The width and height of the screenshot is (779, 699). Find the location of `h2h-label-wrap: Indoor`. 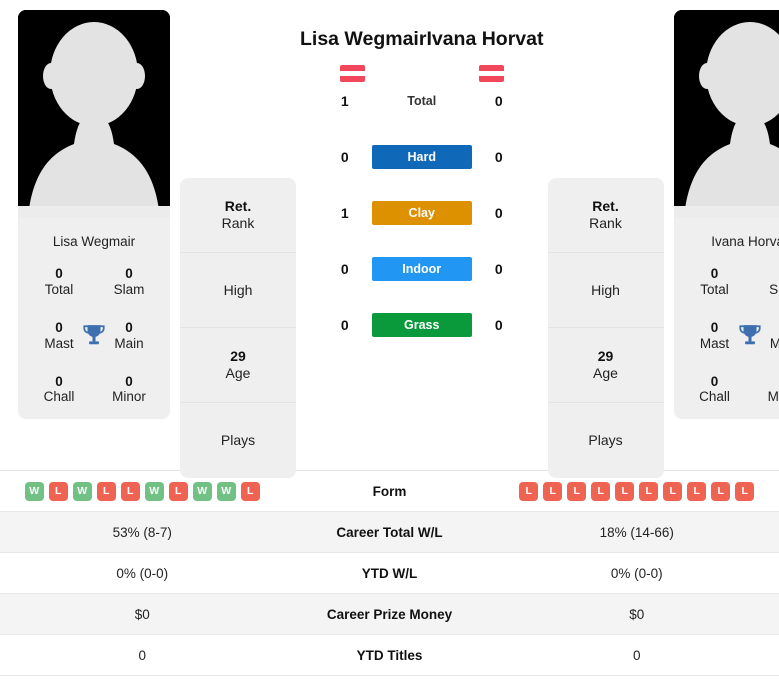

h2h-label-wrap: Indoor is located at coordinates (421, 269).